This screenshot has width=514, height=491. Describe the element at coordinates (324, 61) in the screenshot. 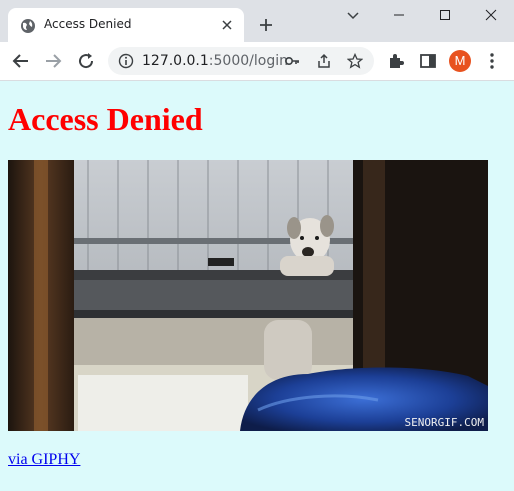

I see `share-icon` at that location.